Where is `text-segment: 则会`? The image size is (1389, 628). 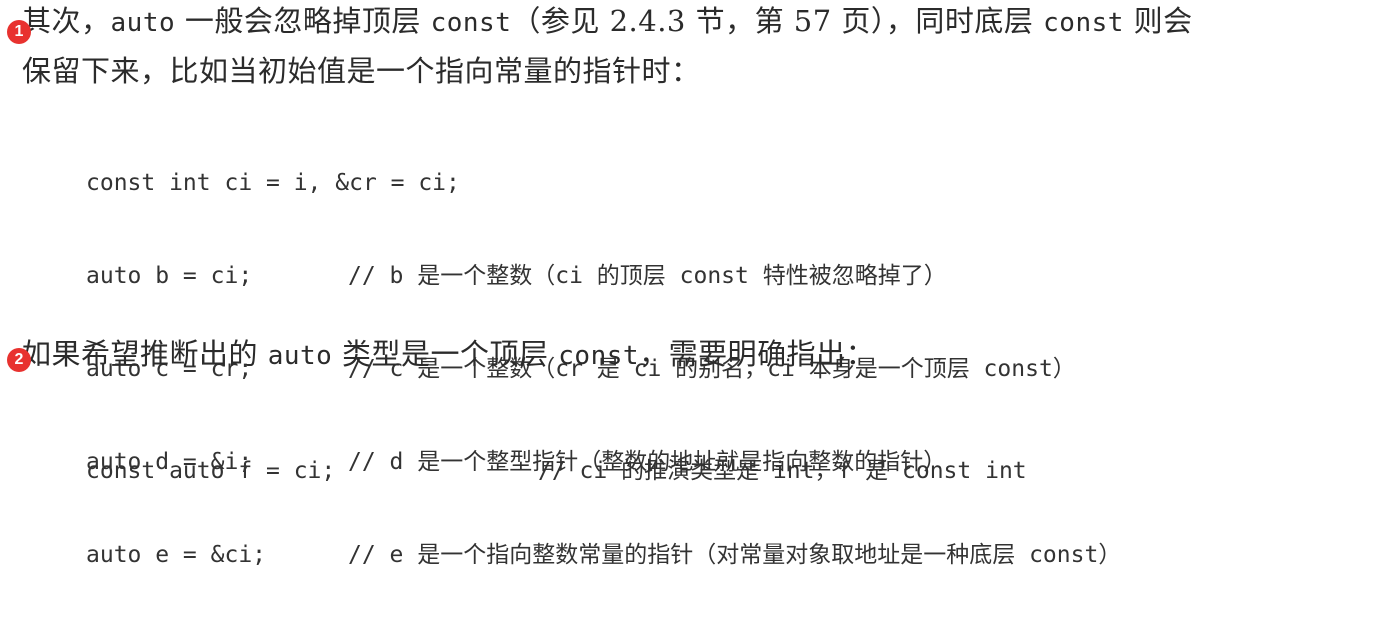
text-segment: 则会 is located at coordinates (1158, 21).